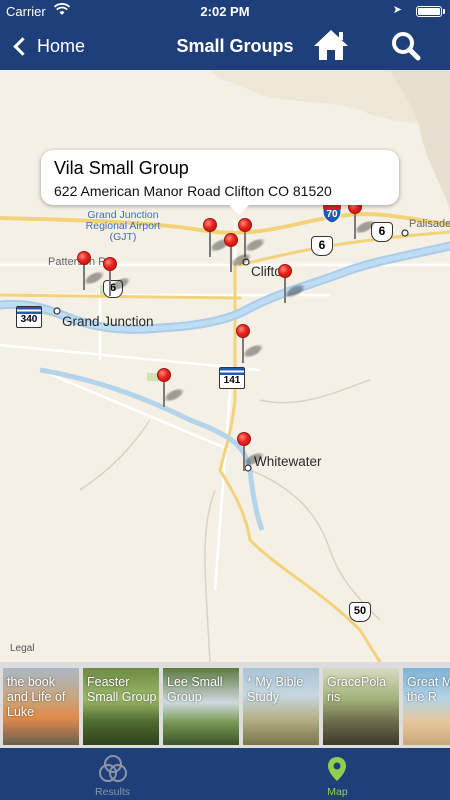 The image size is (450, 800). Describe the element at coordinates (397, 10) in the screenshot. I see `location-arrow-icon: ➤` at that location.